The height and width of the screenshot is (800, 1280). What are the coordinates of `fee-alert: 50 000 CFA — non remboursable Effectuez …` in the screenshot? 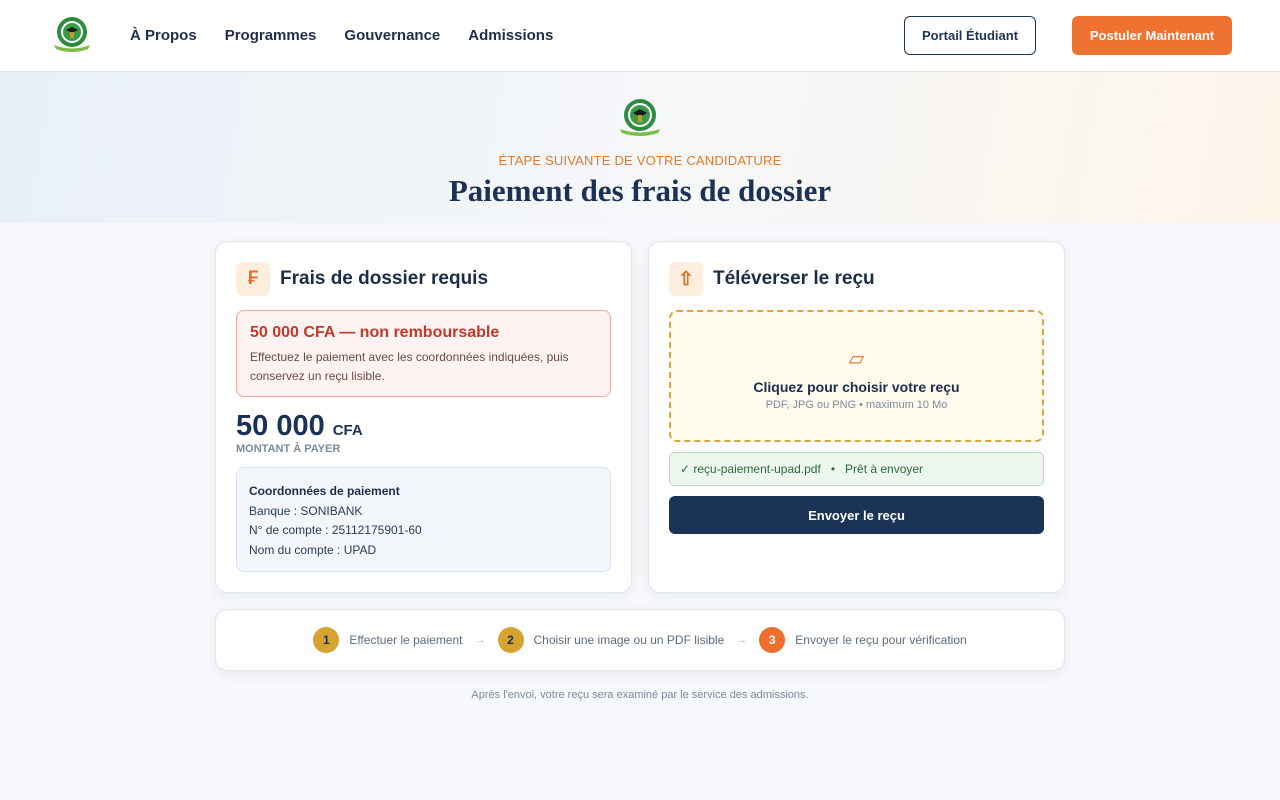 It's located at (423, 353).